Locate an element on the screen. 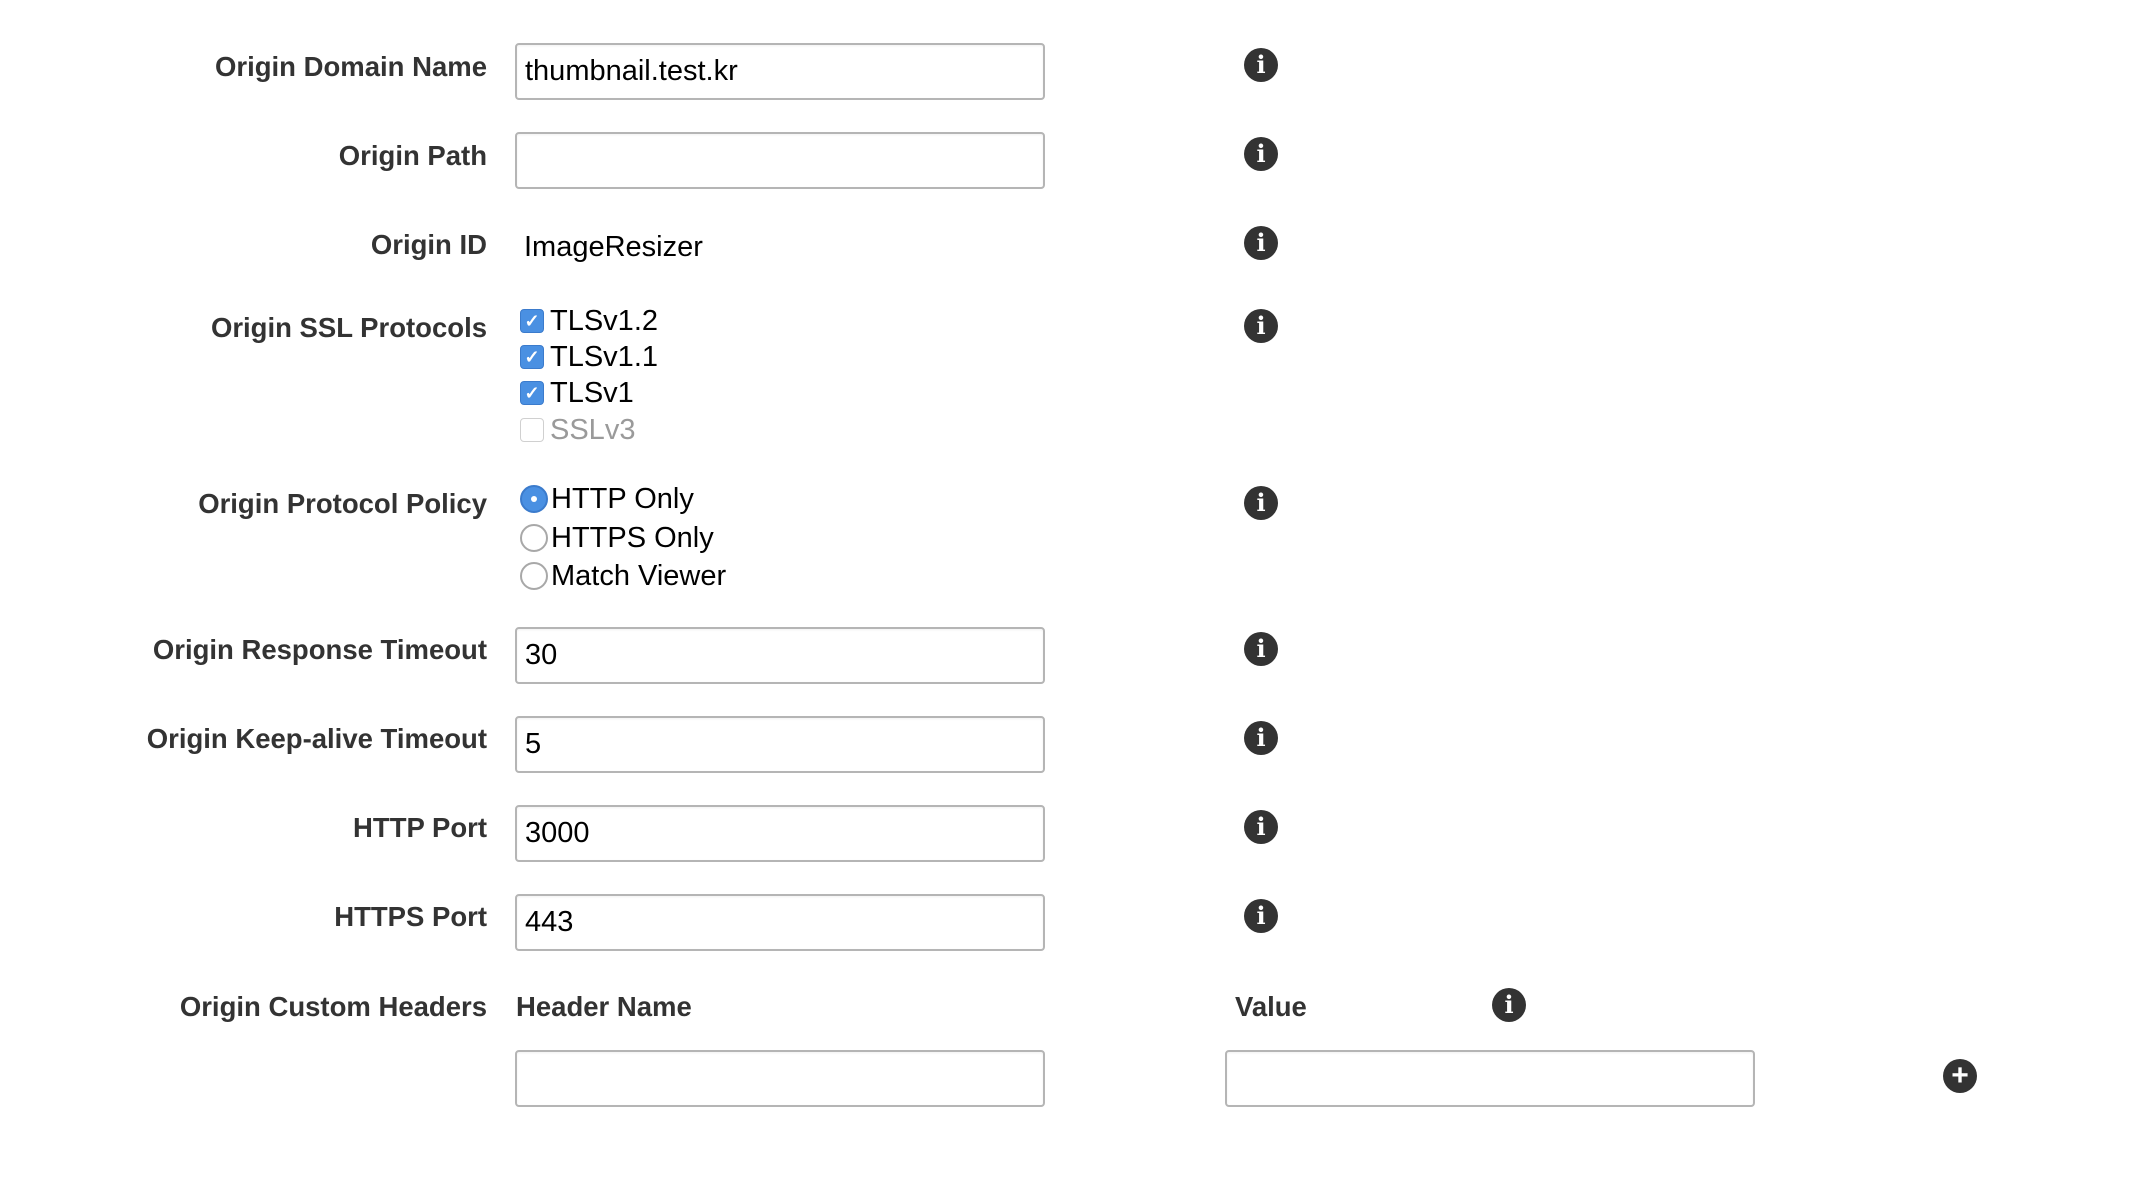 This screenshot has width=2144, height=1196. custom-header-name-input is located at coordinates (780, 1078).